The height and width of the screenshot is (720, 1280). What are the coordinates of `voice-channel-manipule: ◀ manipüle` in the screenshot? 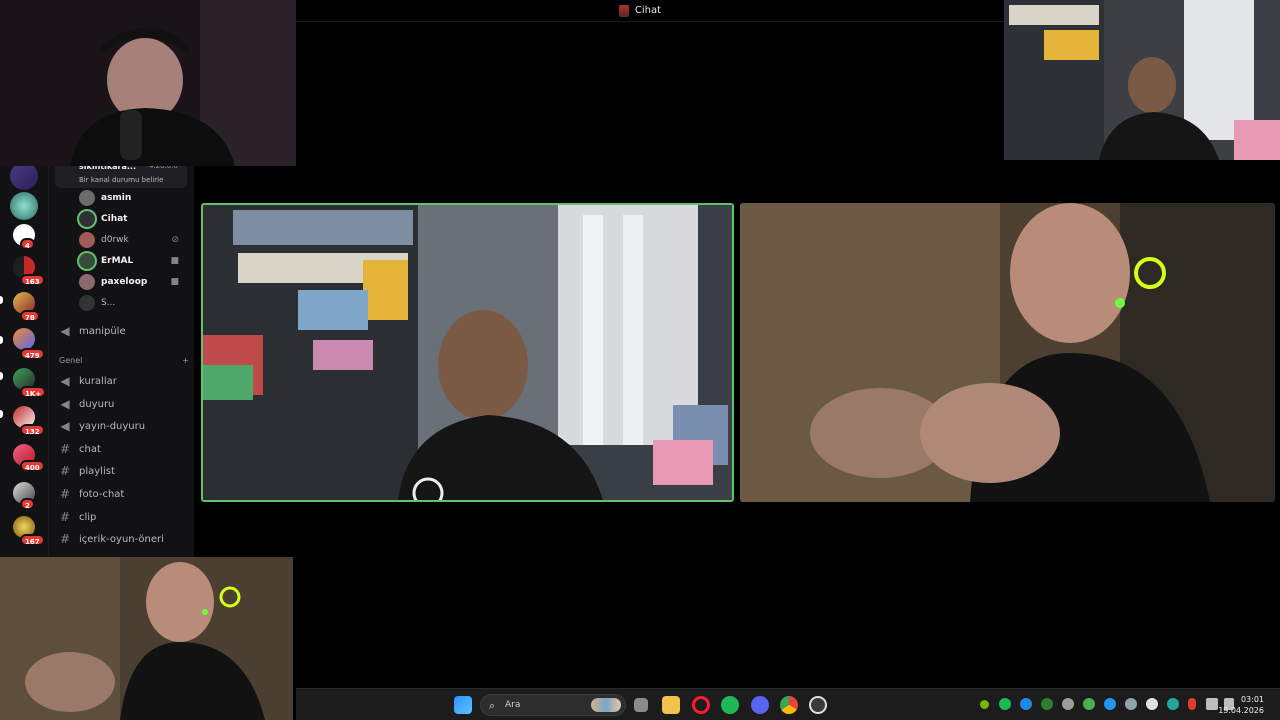 It's located at (124, 331).